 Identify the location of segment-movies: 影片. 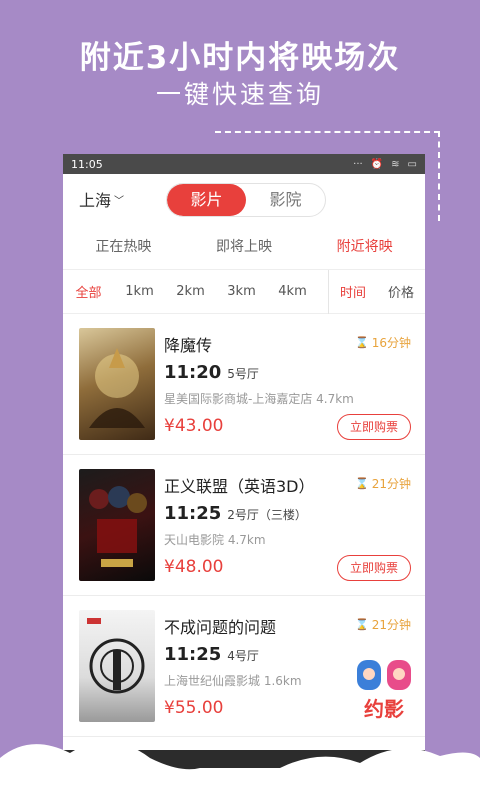
(206, 200).